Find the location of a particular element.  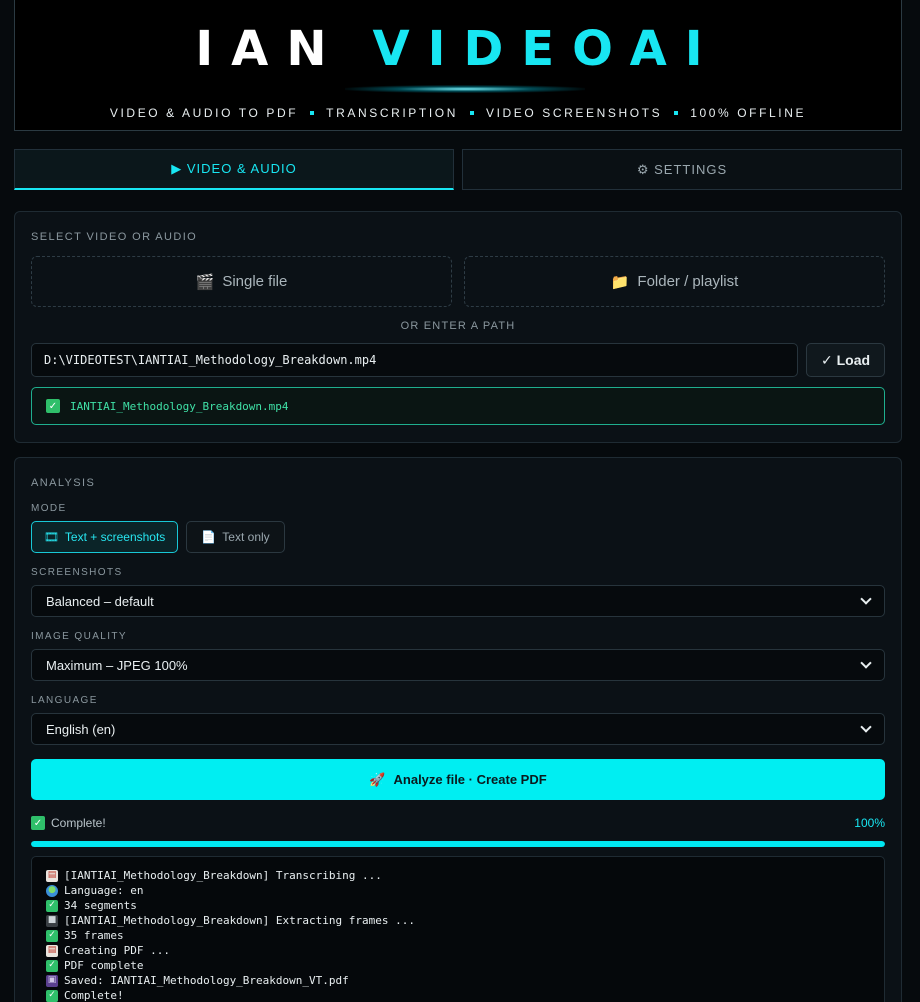

loaded-file-indicator: ✓ IANTIAI_Methodology_Breakdown.mp4 is located at coordinates (458, 406).